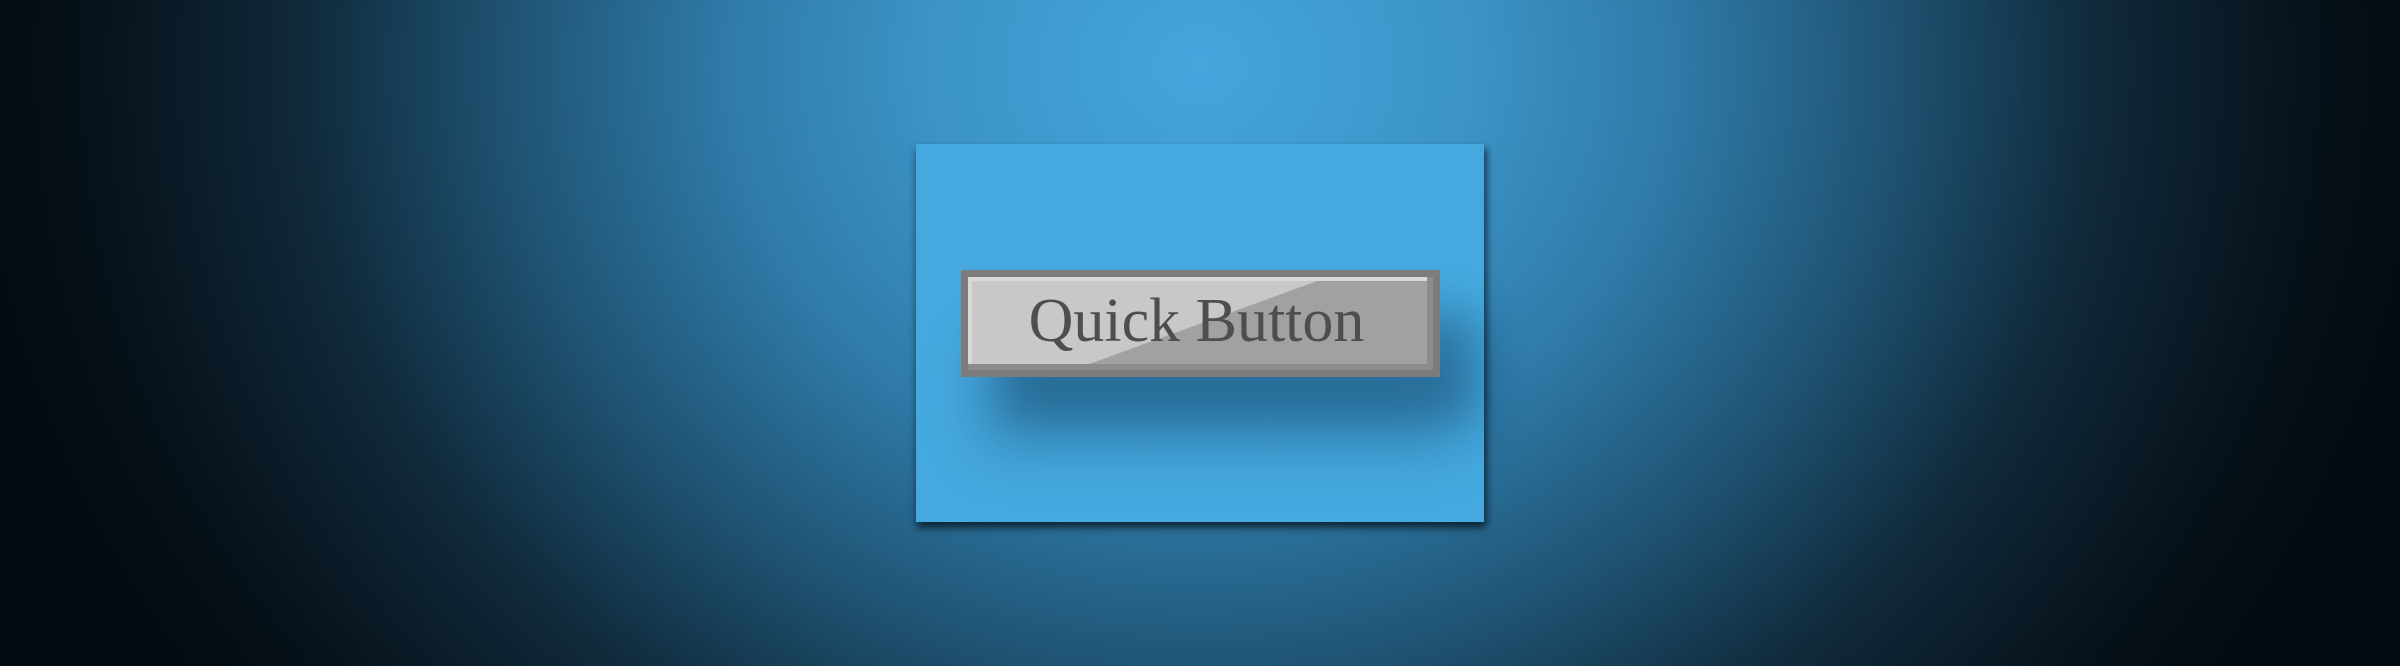  I want to click on quick-button-label: Quick Button, so click(1196, 320).